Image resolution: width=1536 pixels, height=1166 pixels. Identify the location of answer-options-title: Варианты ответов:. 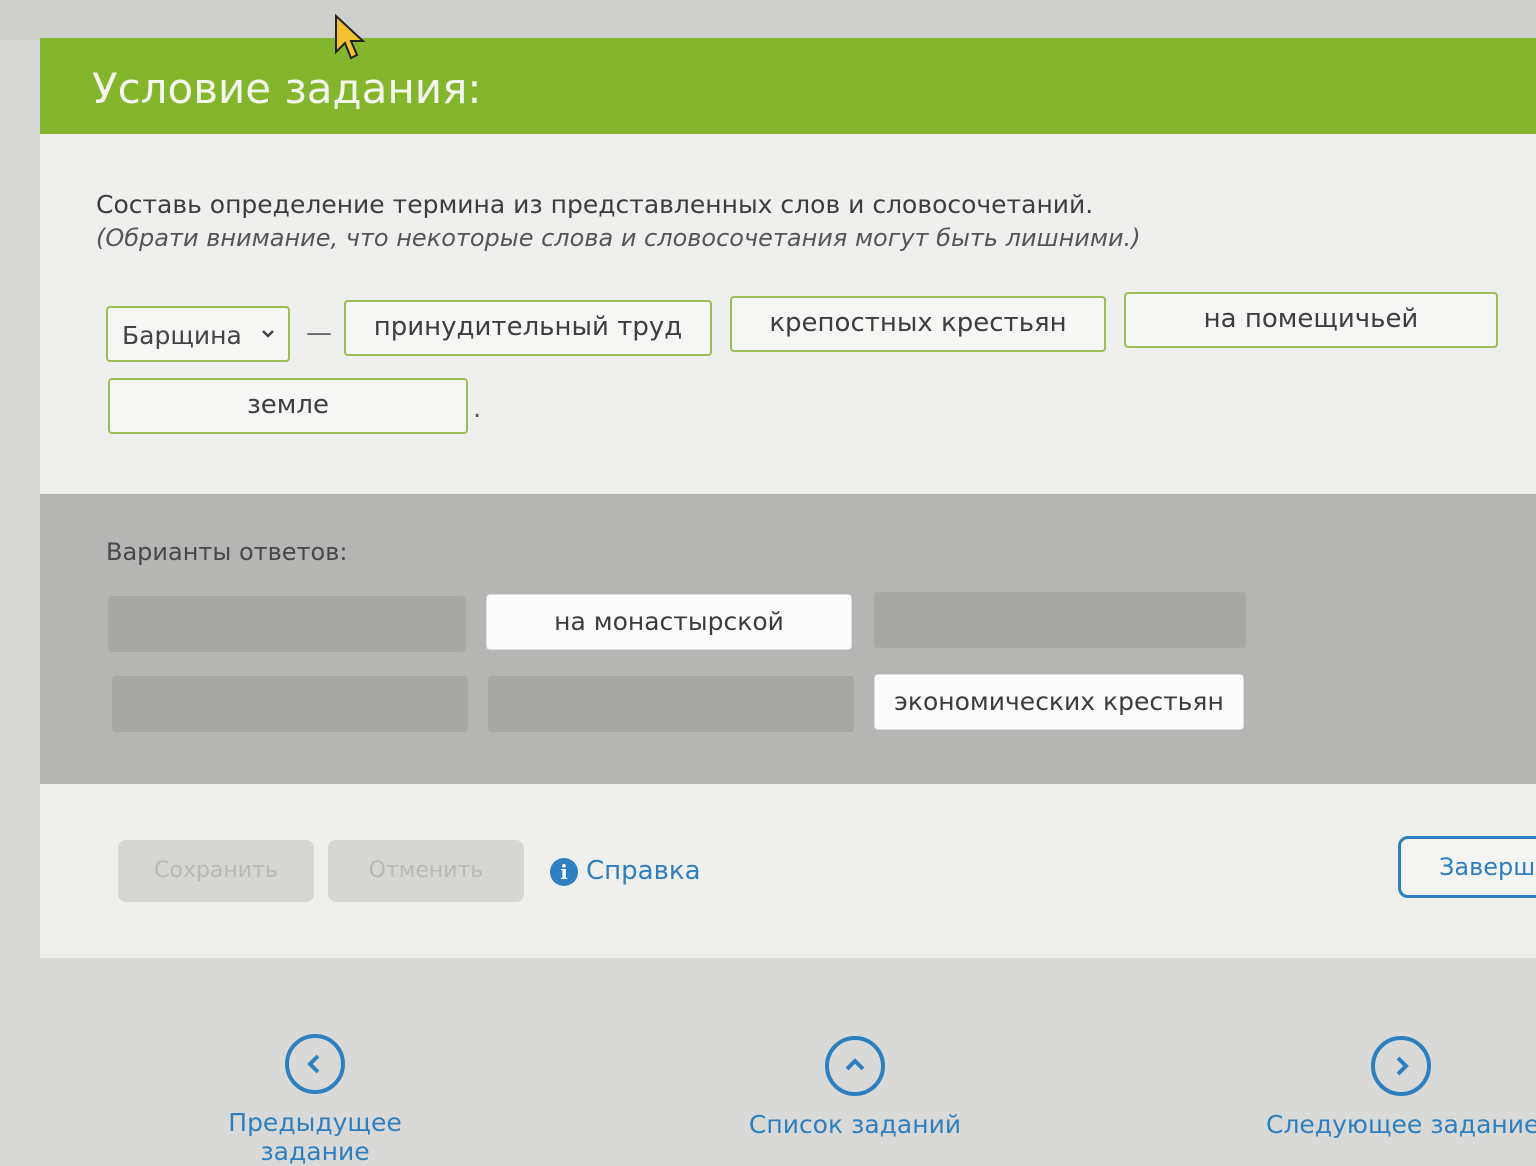
(227, 552).